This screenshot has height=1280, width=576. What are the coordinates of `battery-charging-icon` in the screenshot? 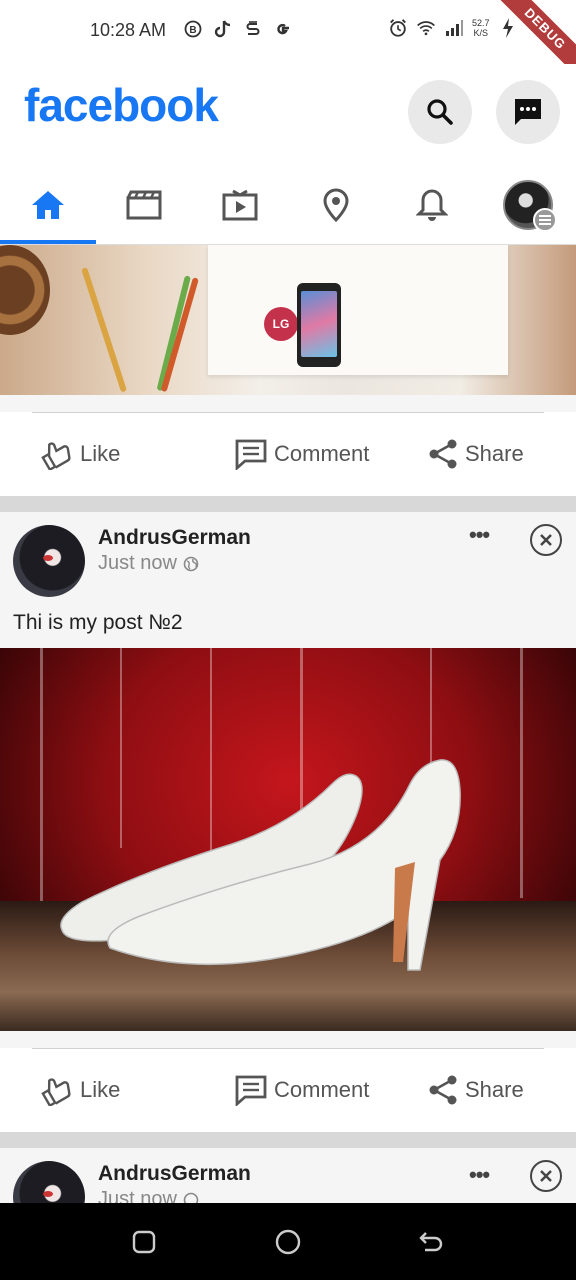 It's located at (508, 28).